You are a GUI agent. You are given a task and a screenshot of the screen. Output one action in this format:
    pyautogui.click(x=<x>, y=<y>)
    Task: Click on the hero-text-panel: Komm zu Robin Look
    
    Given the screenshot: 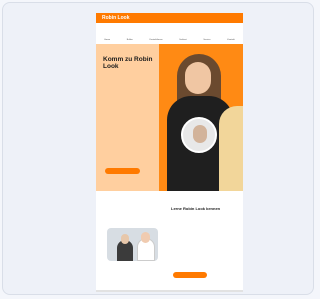 What is the action you would take?
    pyautogui.click(x=127, y=117)
    